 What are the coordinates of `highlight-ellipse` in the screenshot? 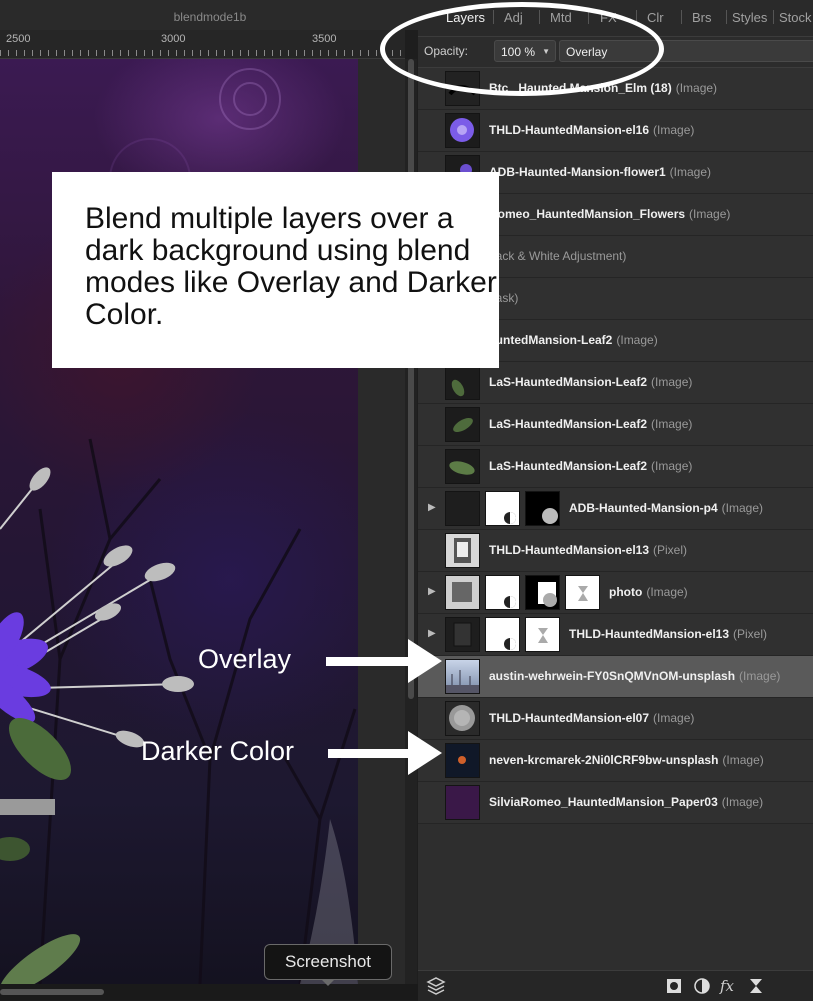 It's located at (522, 49).